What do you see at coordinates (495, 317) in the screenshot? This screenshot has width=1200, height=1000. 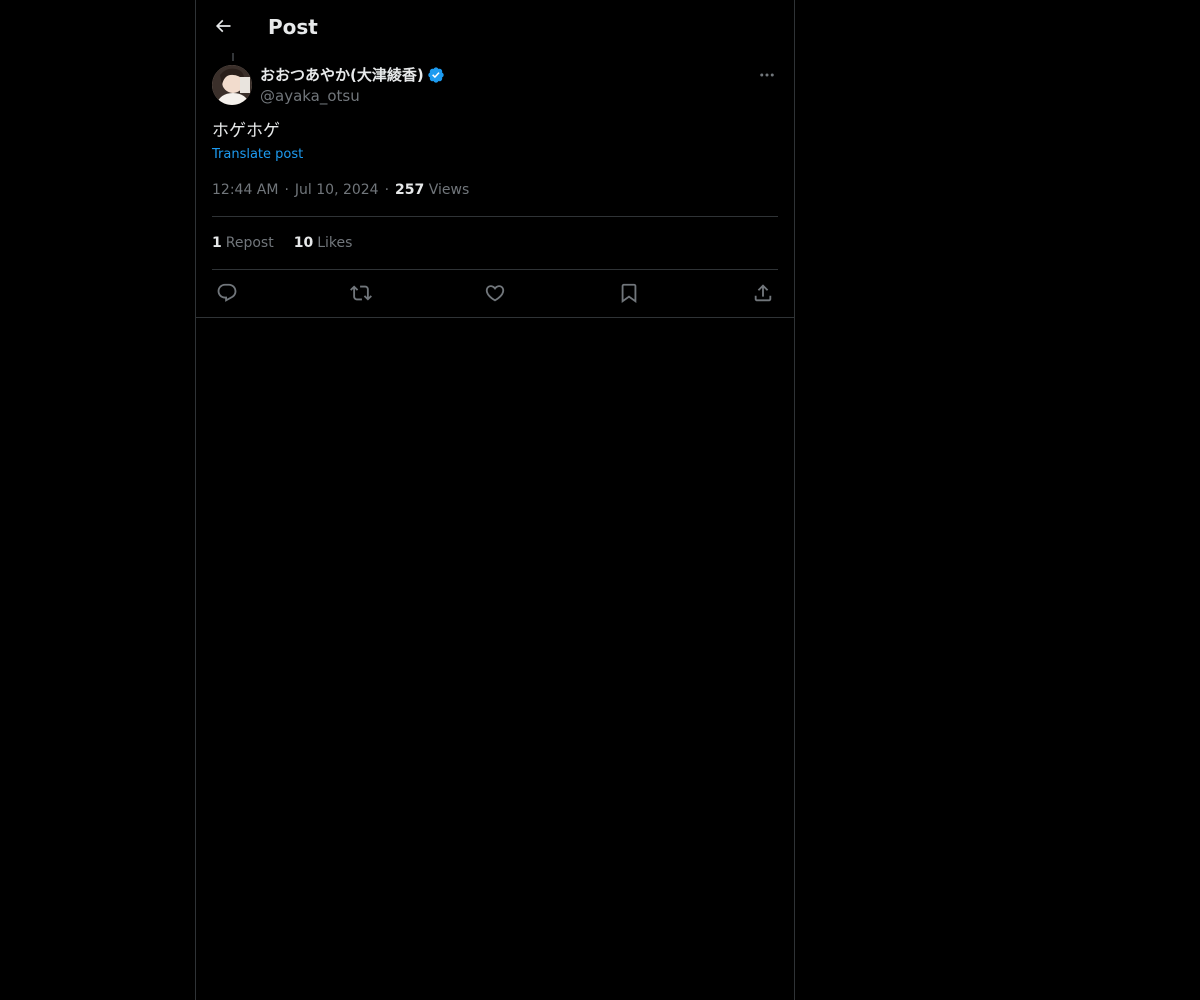 I see `post-bottom-border` at bounding box center [495, 317].